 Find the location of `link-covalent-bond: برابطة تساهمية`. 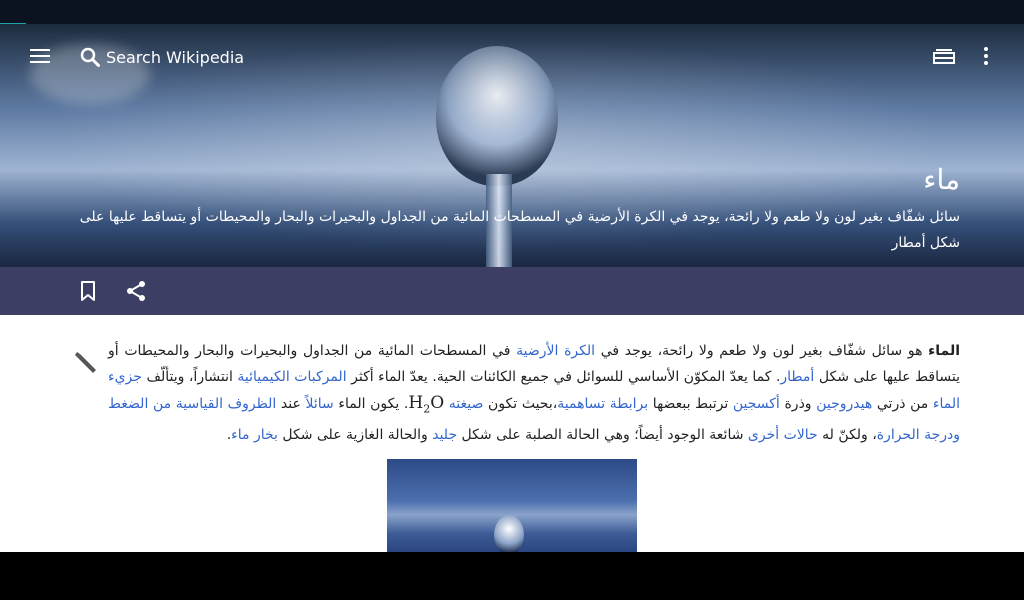

link-covalent-bond: برابطة تساهمية is located at coordinates (602, 404).